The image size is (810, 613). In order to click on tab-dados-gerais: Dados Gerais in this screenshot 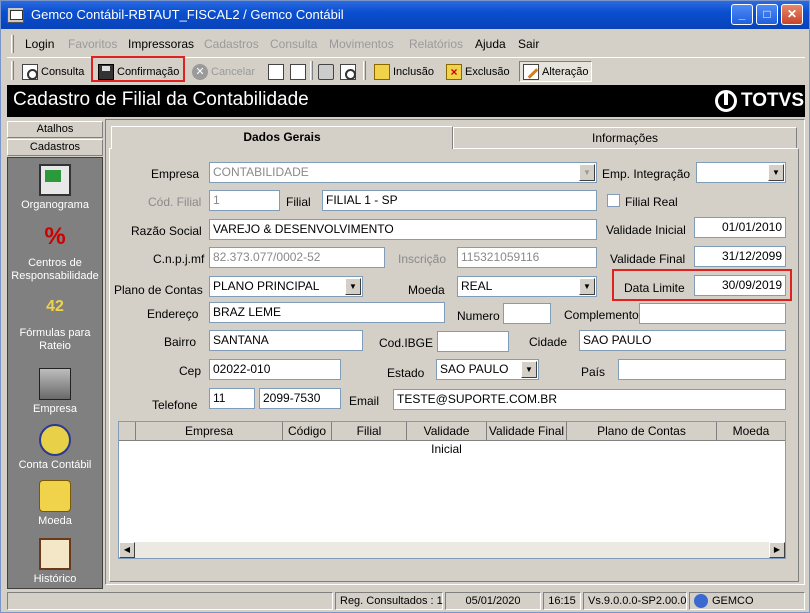, I will do `click(282, 137)`.